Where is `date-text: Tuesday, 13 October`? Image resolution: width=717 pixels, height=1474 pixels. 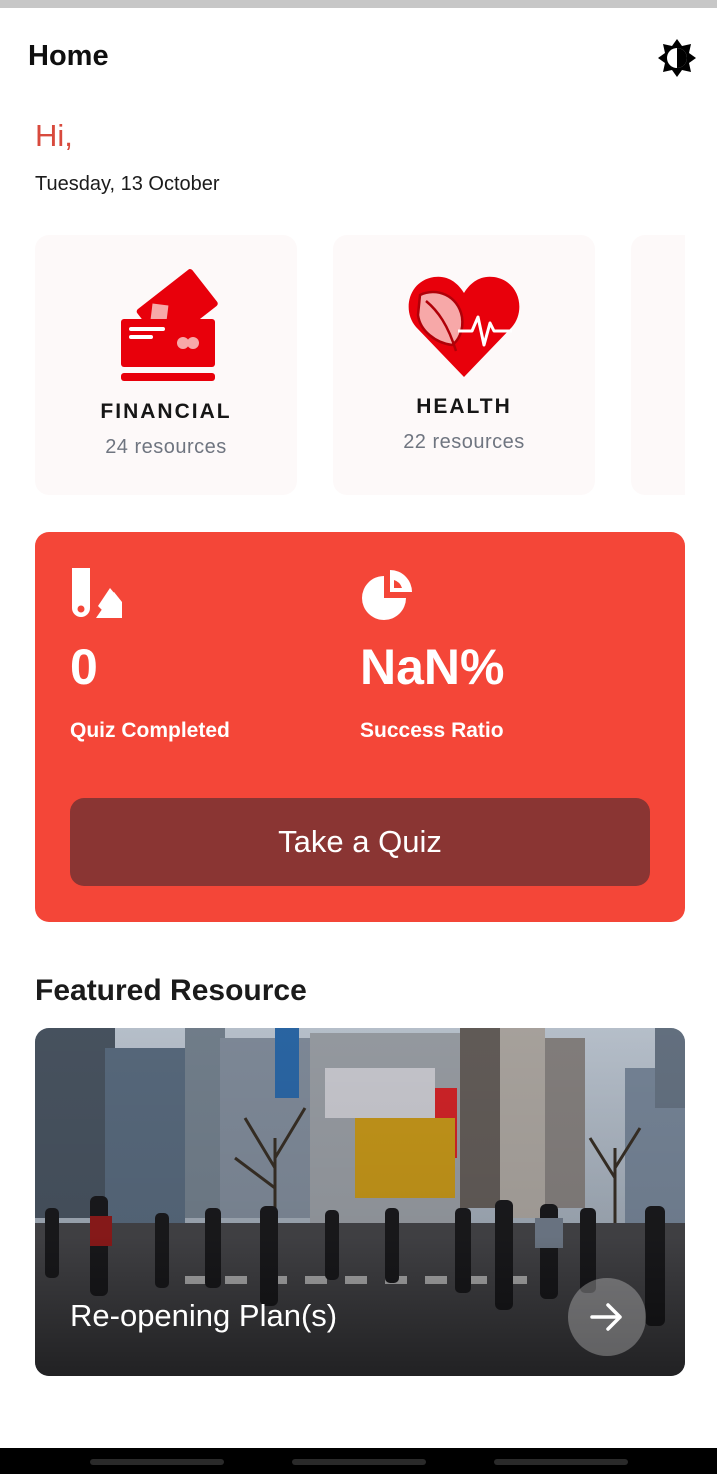
date-text: Tuesday, 13 October is located at coordinates (127, 184).